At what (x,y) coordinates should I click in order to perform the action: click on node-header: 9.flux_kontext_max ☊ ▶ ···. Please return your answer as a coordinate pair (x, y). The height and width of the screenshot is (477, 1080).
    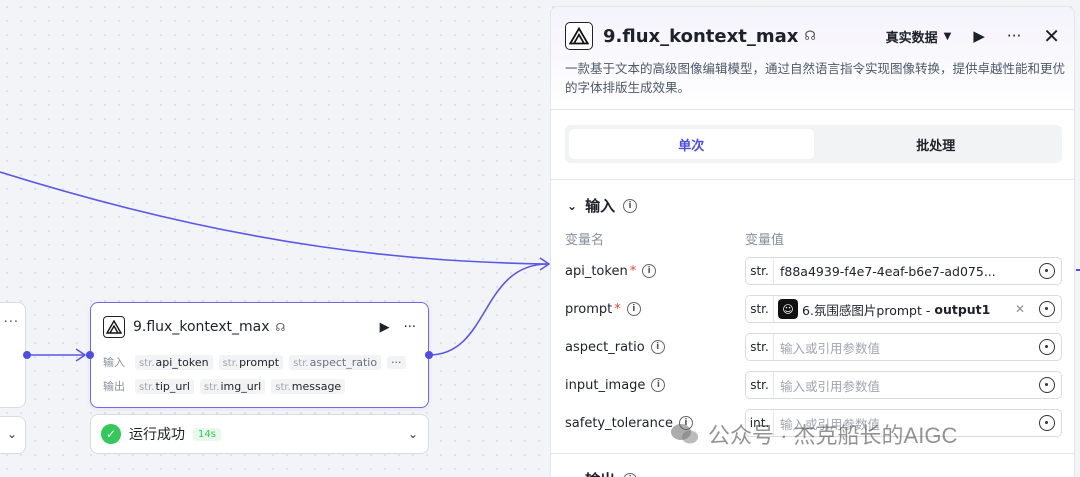
    Looking at the image, I should click on (259, 327).